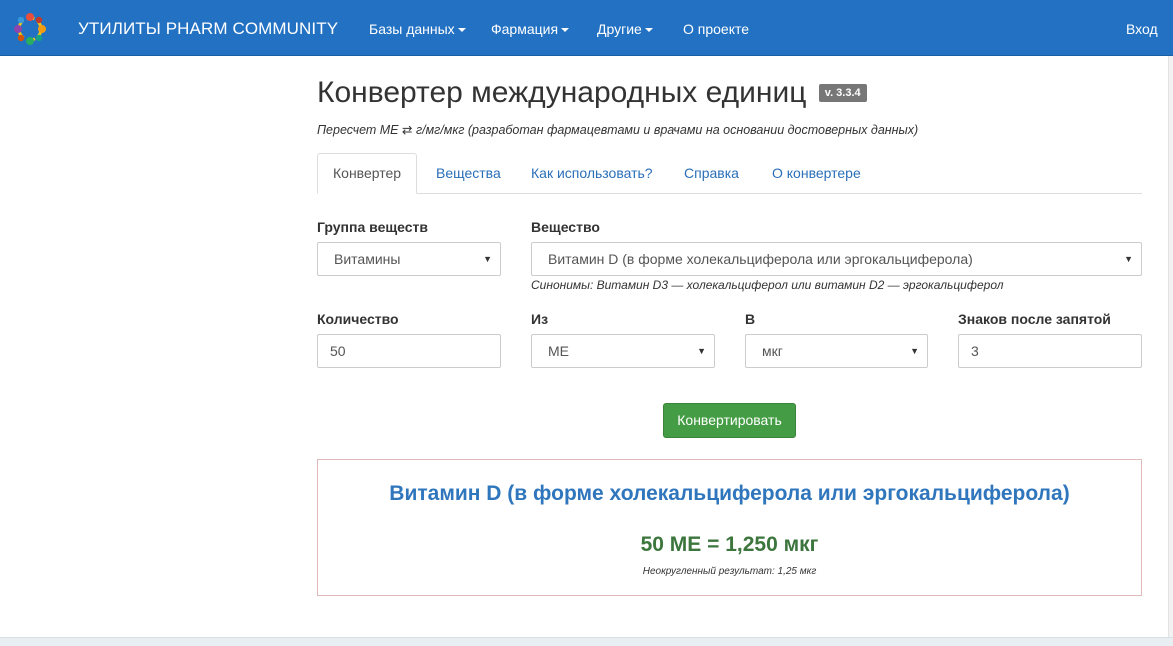 The image size is (1173, 646). I want to click on decimals-input-value: 3, so click(975, 351).